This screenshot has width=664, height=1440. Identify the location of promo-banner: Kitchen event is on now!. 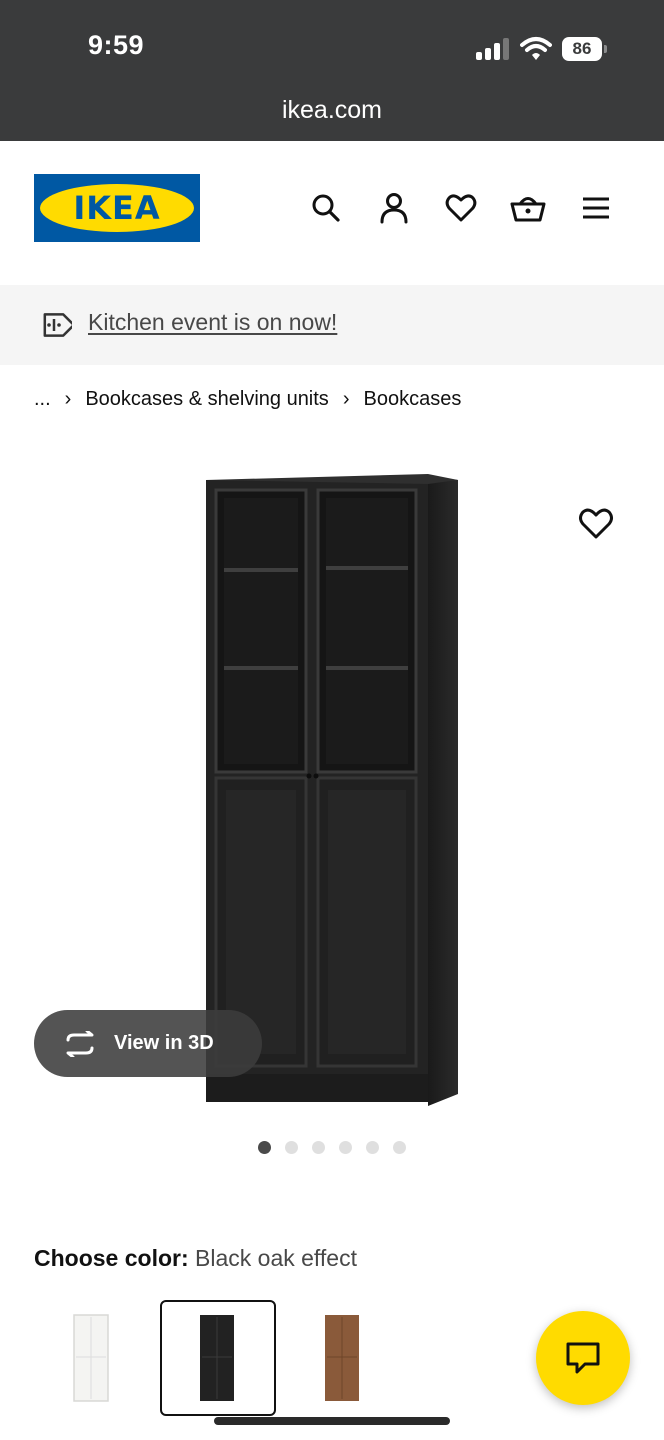
(332, 325).